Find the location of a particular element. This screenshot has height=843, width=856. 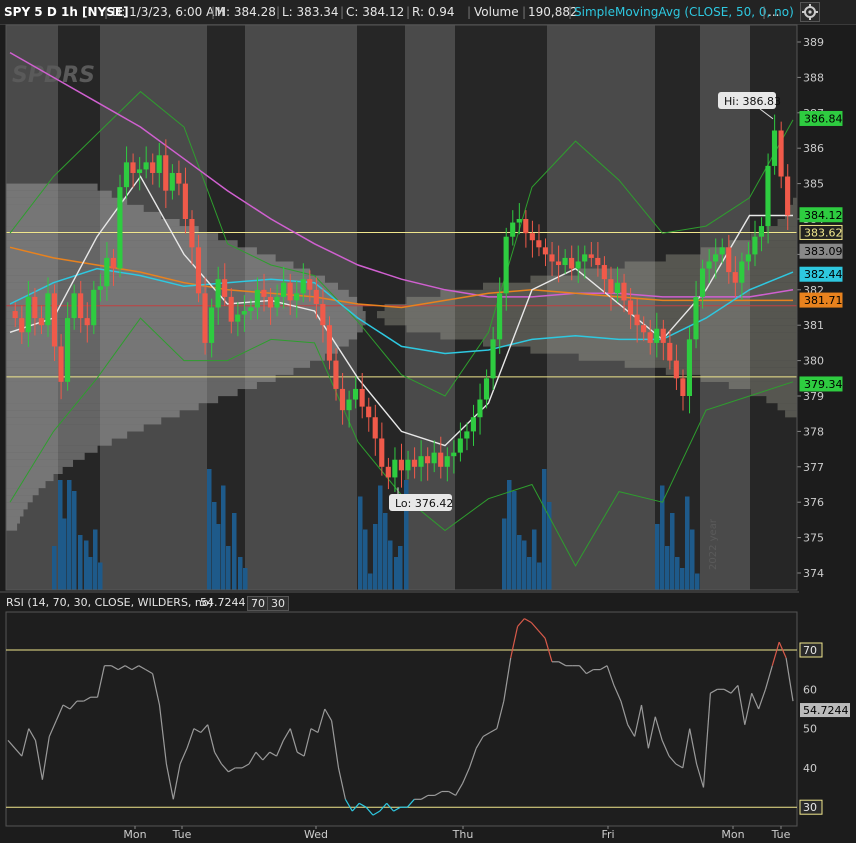

year-watermark: 2022 year is located at coordinates (713, 544).